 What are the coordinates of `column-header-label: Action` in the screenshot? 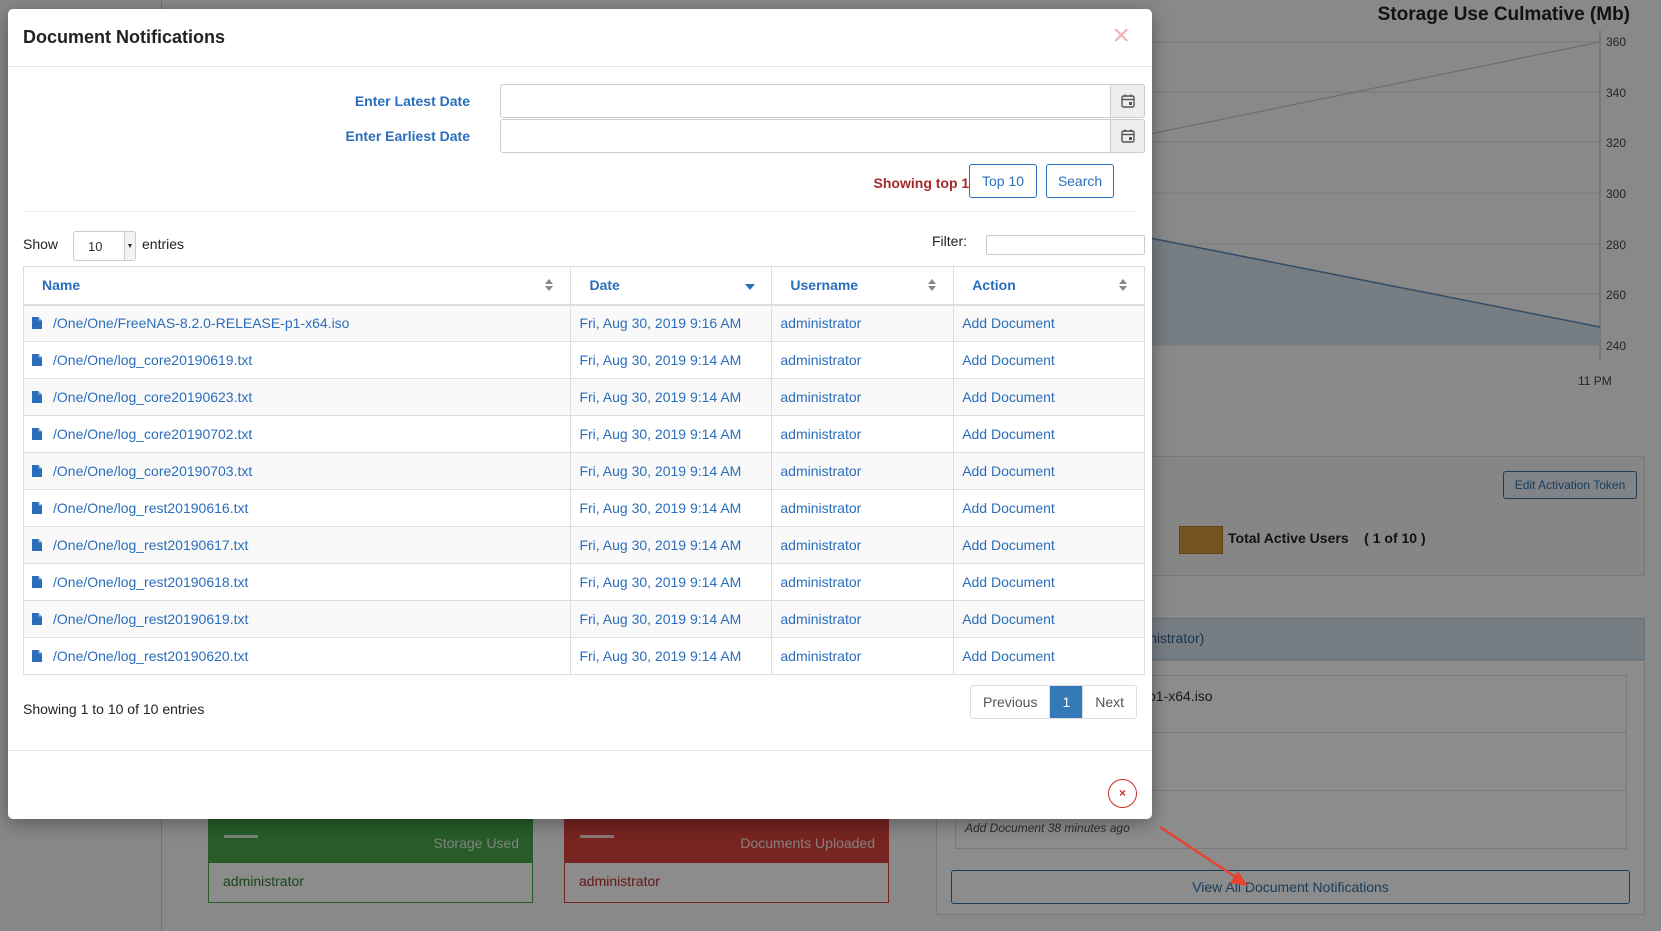 It's located at (994, 285).